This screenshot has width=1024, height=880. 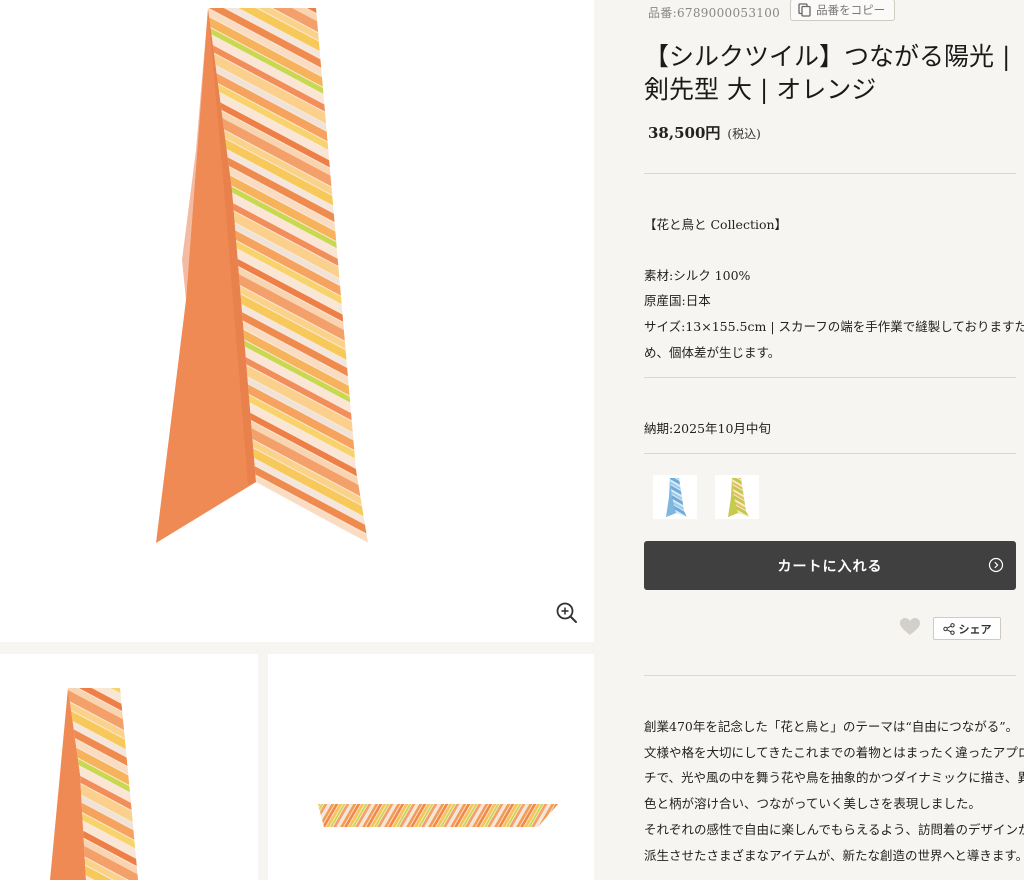 I want to click on origin-spec: 原産国:日本, so click(x=677, y=300).